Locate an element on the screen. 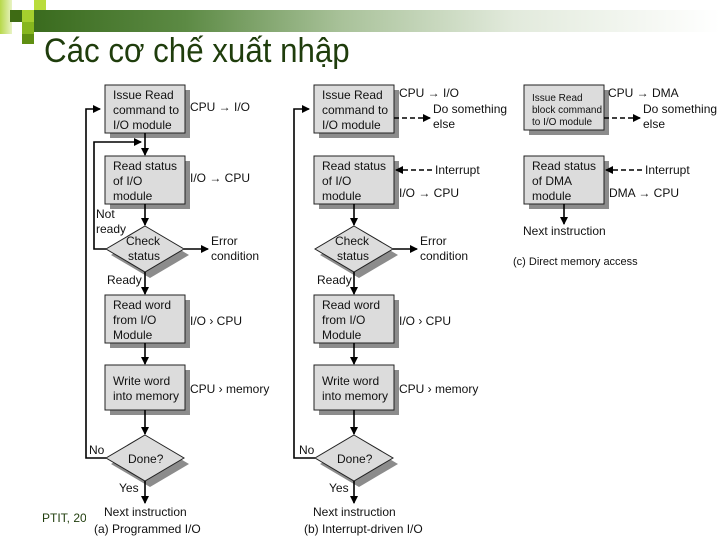 The width and height of the screenshot is (720, 540). status-line-2: of DMA is located at coordinates (552, 181).